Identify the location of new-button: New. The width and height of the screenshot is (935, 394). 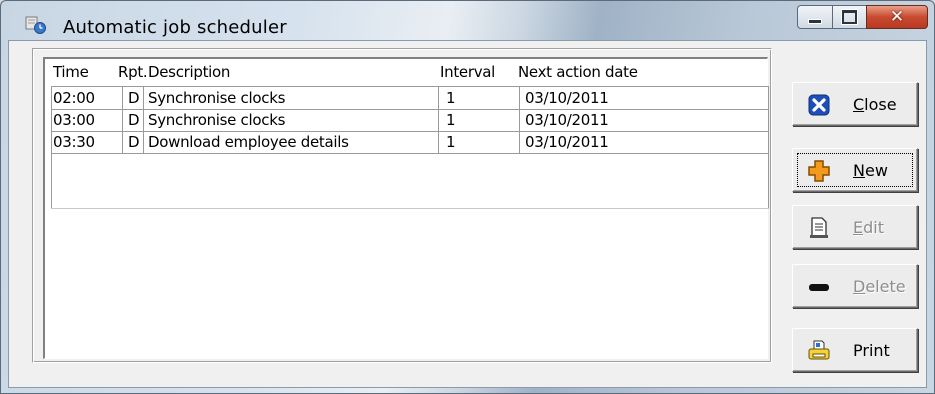
(855, 170).